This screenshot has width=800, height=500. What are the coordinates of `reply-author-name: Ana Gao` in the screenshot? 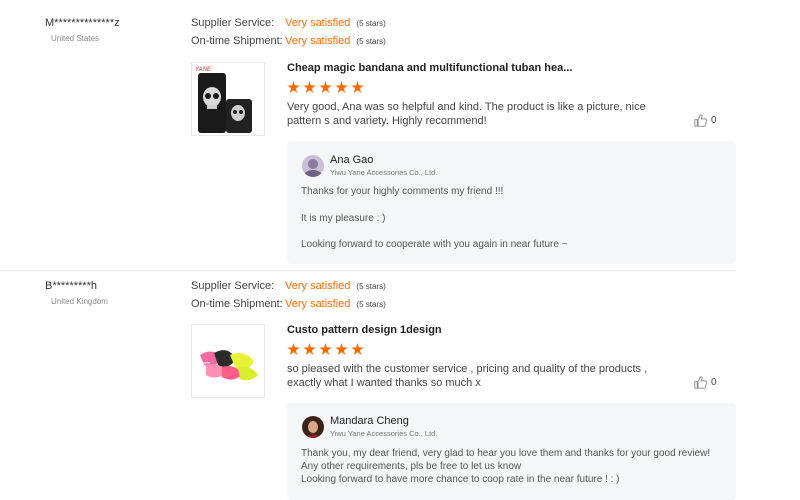 It's located at (352, 160).